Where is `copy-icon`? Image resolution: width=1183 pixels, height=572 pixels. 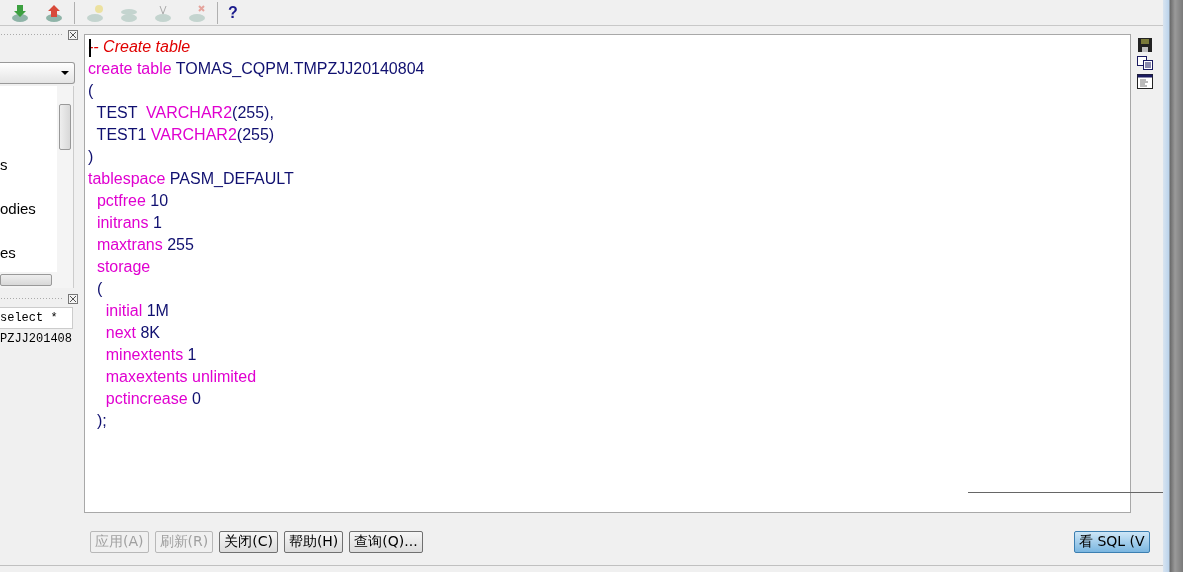
copy-icon is located at coordinates (1145, 63).